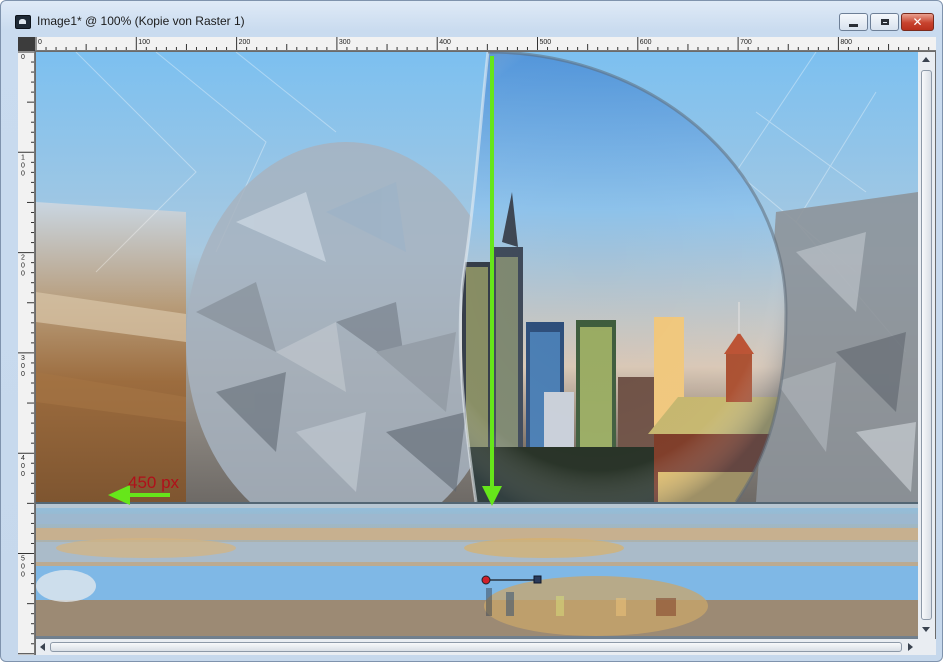  I want to click on vertical-scrollbar, so click(926, 345).